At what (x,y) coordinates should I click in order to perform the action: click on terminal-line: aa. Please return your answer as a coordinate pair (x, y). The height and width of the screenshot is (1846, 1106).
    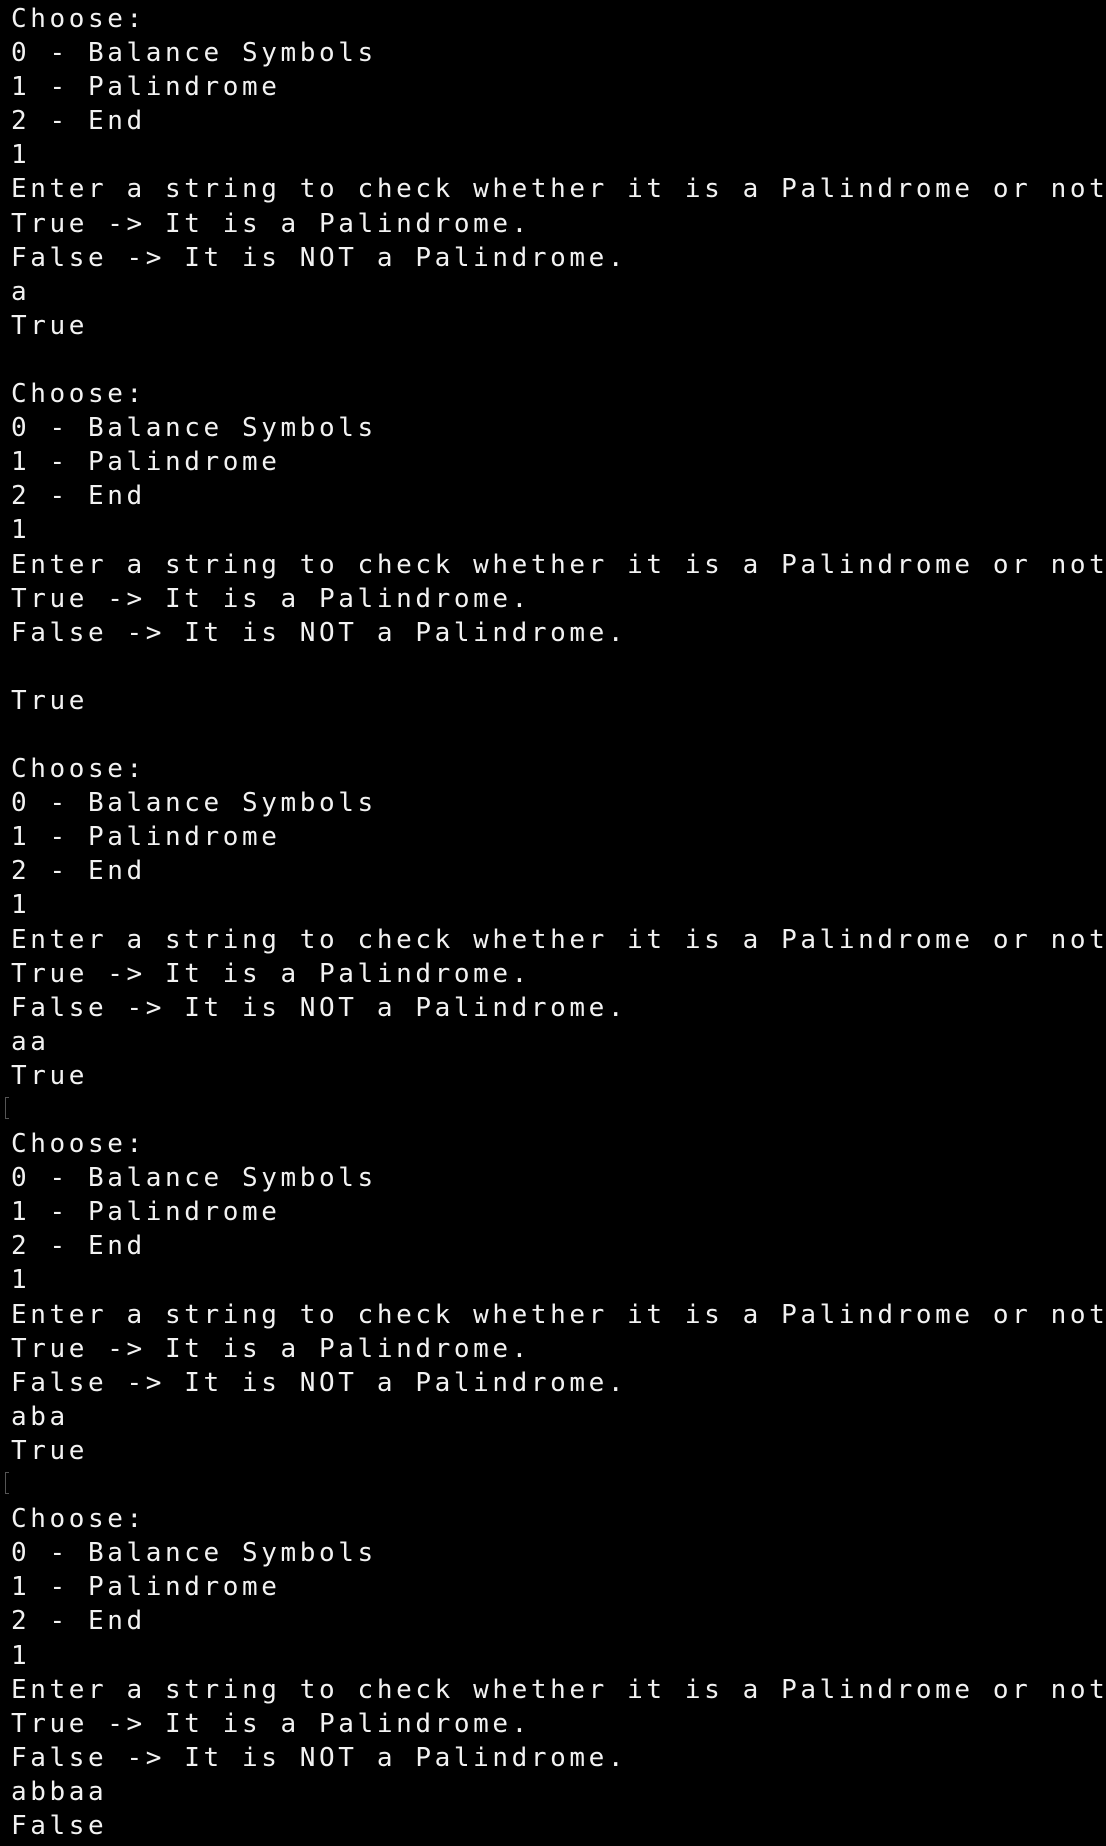
    Looking at the image, I should click on (30, 1041).